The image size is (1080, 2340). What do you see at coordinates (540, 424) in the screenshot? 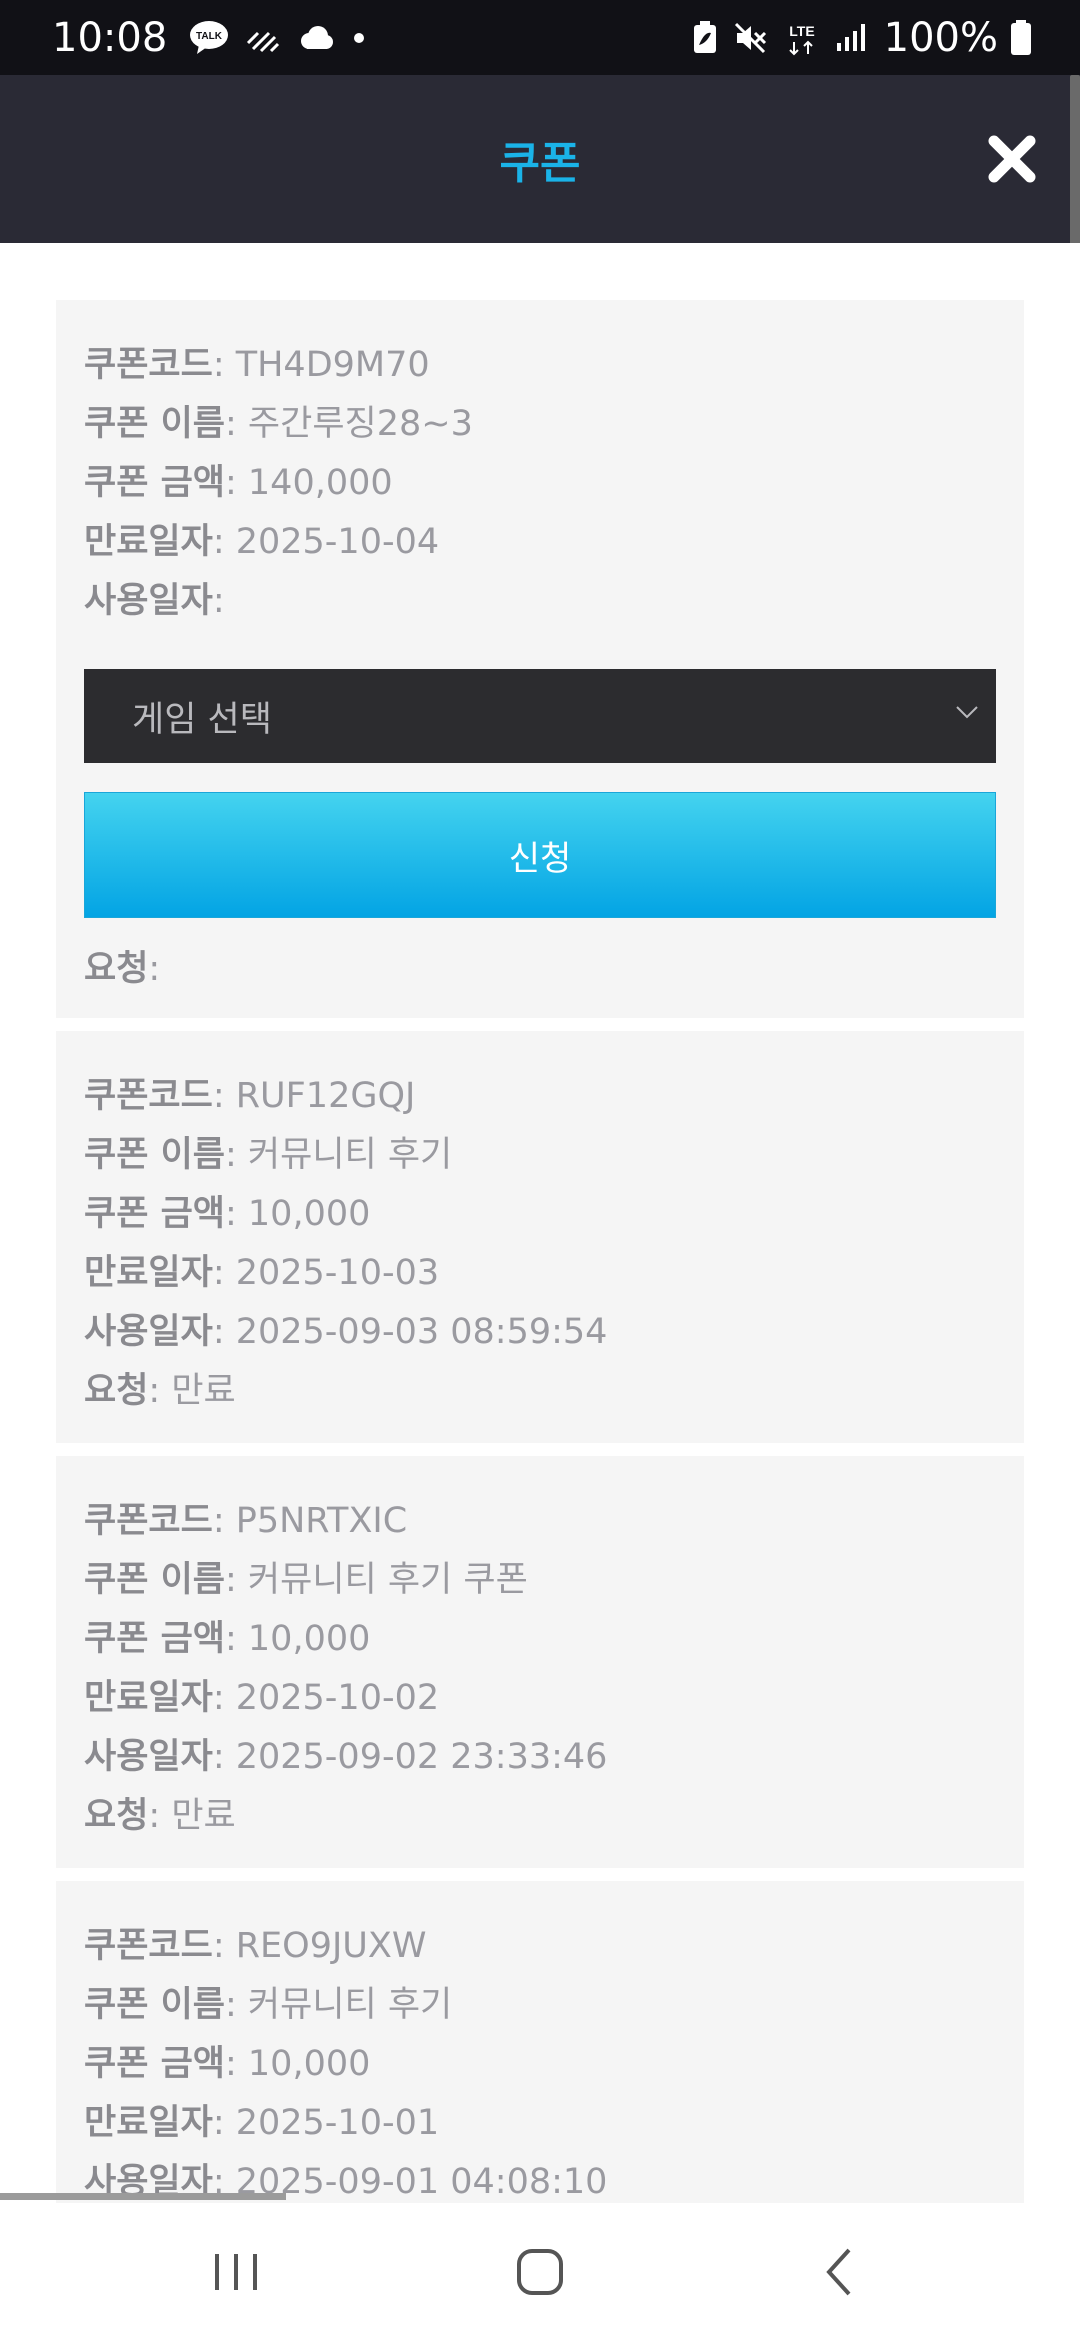
I see `coupon-name-row: 쿠폰 이름: 주간루징28~3` at bounding box center [540, 424].